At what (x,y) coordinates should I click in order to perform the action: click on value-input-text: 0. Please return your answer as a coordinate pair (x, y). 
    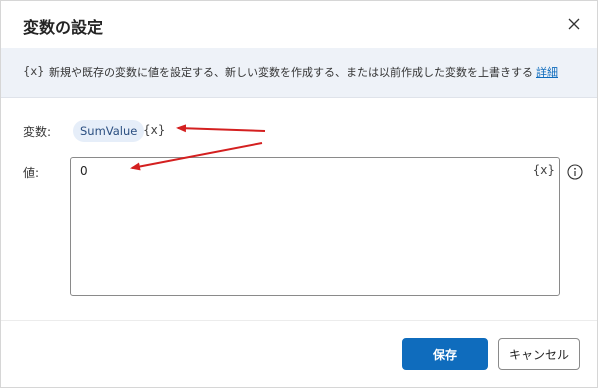
    Looking at the image, I should click on (84, 171).